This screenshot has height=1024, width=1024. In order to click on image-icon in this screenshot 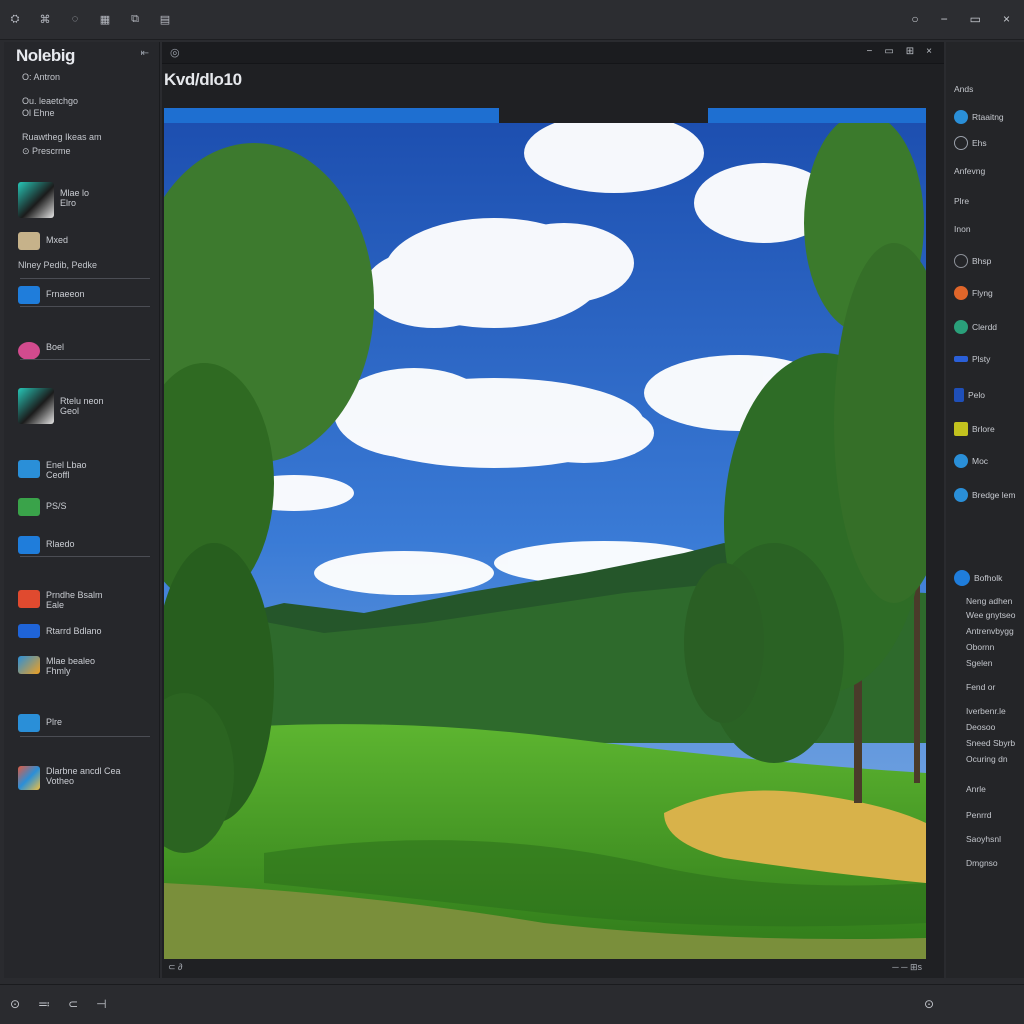, I will do `click(29, 778)`.